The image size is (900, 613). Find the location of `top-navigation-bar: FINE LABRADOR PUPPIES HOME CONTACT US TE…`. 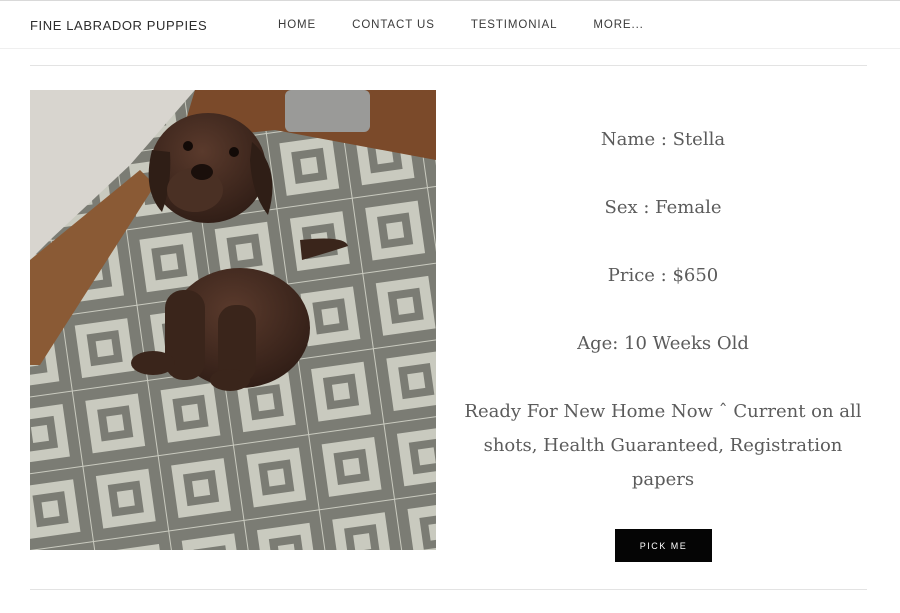

top-navigation-bar: FINE LABRADOR PUPPIES HOME CONTACT US TE… is located at coordinates (450, 24).